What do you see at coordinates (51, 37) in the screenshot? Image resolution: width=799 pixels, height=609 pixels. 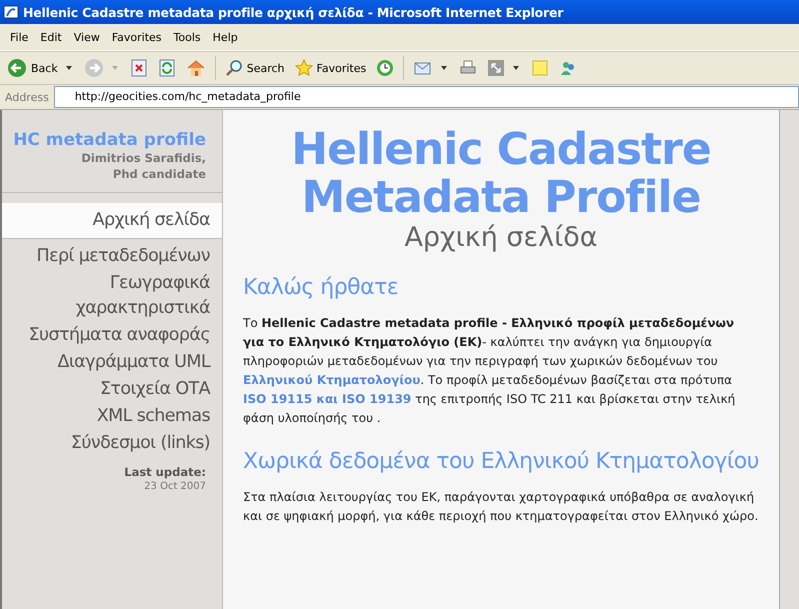 I see `menu-item: Edit` at bounding box center [51, 37].